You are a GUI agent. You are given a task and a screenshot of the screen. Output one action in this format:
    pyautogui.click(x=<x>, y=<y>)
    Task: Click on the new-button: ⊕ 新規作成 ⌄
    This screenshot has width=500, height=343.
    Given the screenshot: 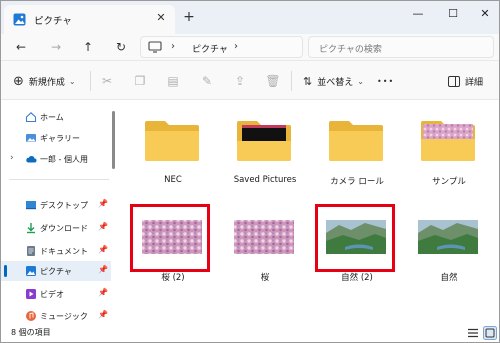 What is the action you would take?
    pyautogui.click(x=44, y=81)
    